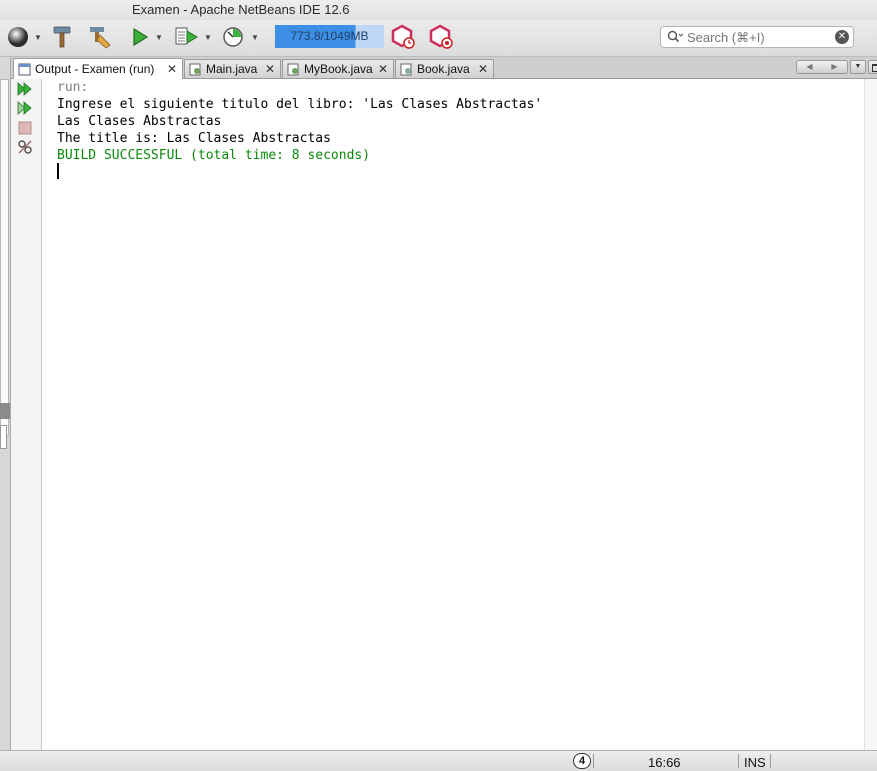 The image size is (877, 771). I want to click on tab-mybook-java: MyBook.java ✕, so click(338, 68).